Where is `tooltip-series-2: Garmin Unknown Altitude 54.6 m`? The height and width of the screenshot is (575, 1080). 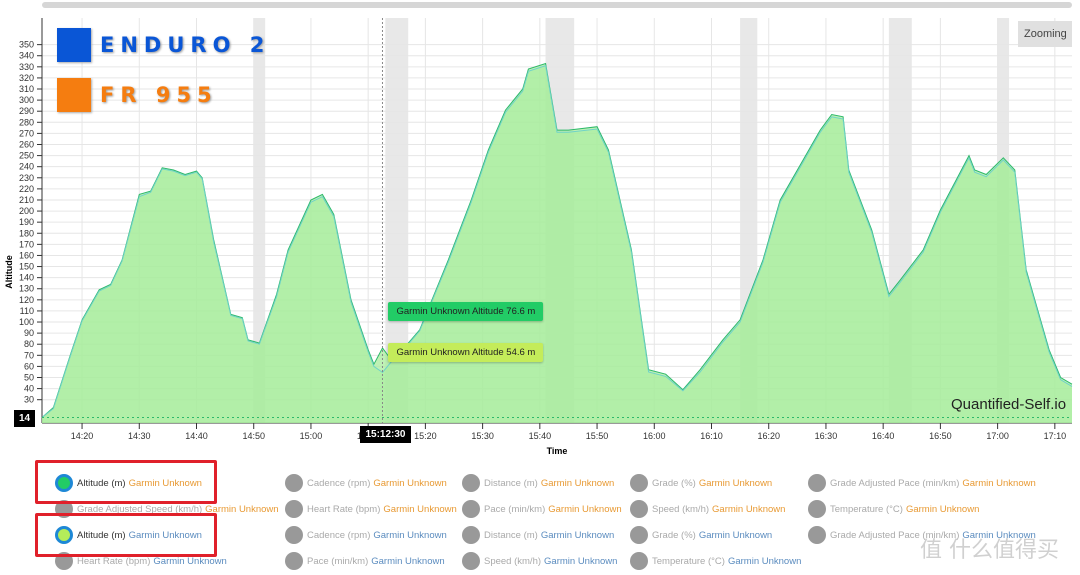
tooltip-series-2: Garmin Unknown Altitude 54.6 m is located at coordinates (466, 352).